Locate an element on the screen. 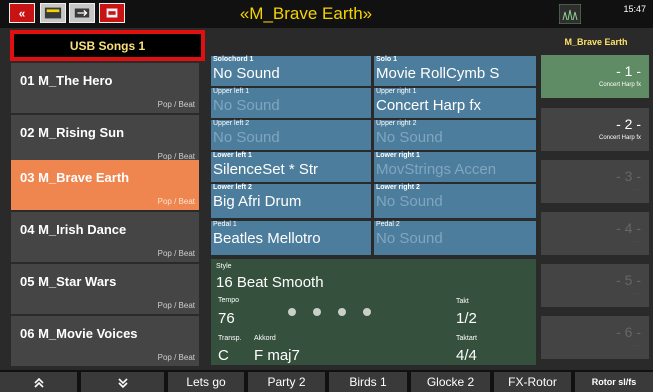 This screenshot has height=392, width=653. song-item: 04 M_Irish Dance Pop / Beat is located at coordinates (105, 237).